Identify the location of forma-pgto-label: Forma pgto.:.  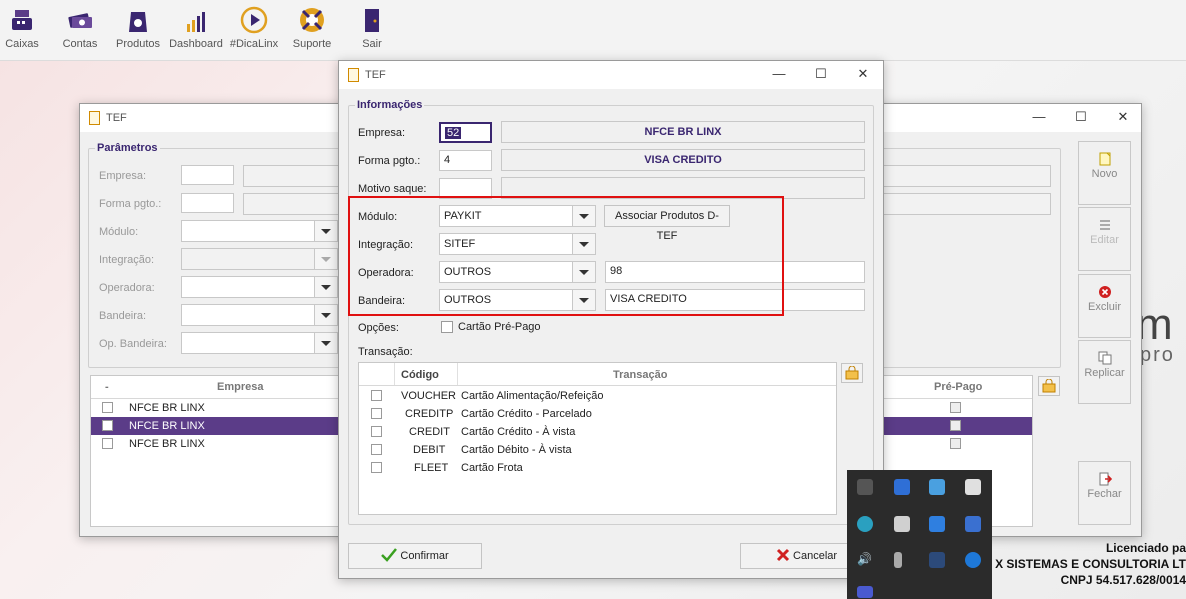
(389, 161).